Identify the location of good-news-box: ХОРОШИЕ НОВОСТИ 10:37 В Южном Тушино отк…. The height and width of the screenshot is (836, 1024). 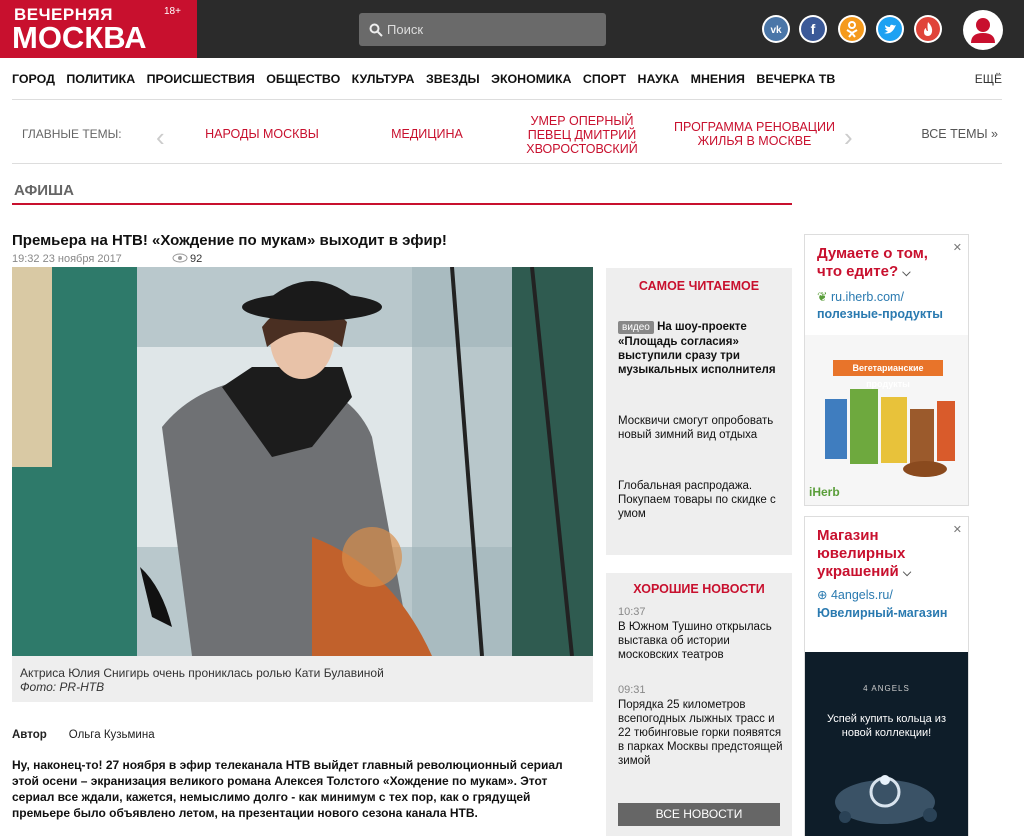
(699, 704).